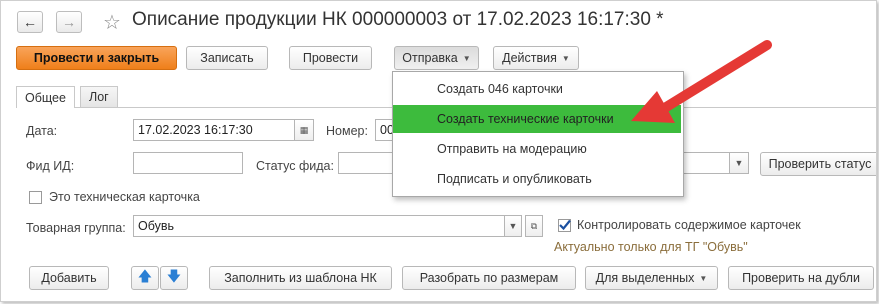  What do you see at coordinates (430, 58) in the screenshot?
I see `send-menu-label: Отправка` at bounding box center [430, 58].